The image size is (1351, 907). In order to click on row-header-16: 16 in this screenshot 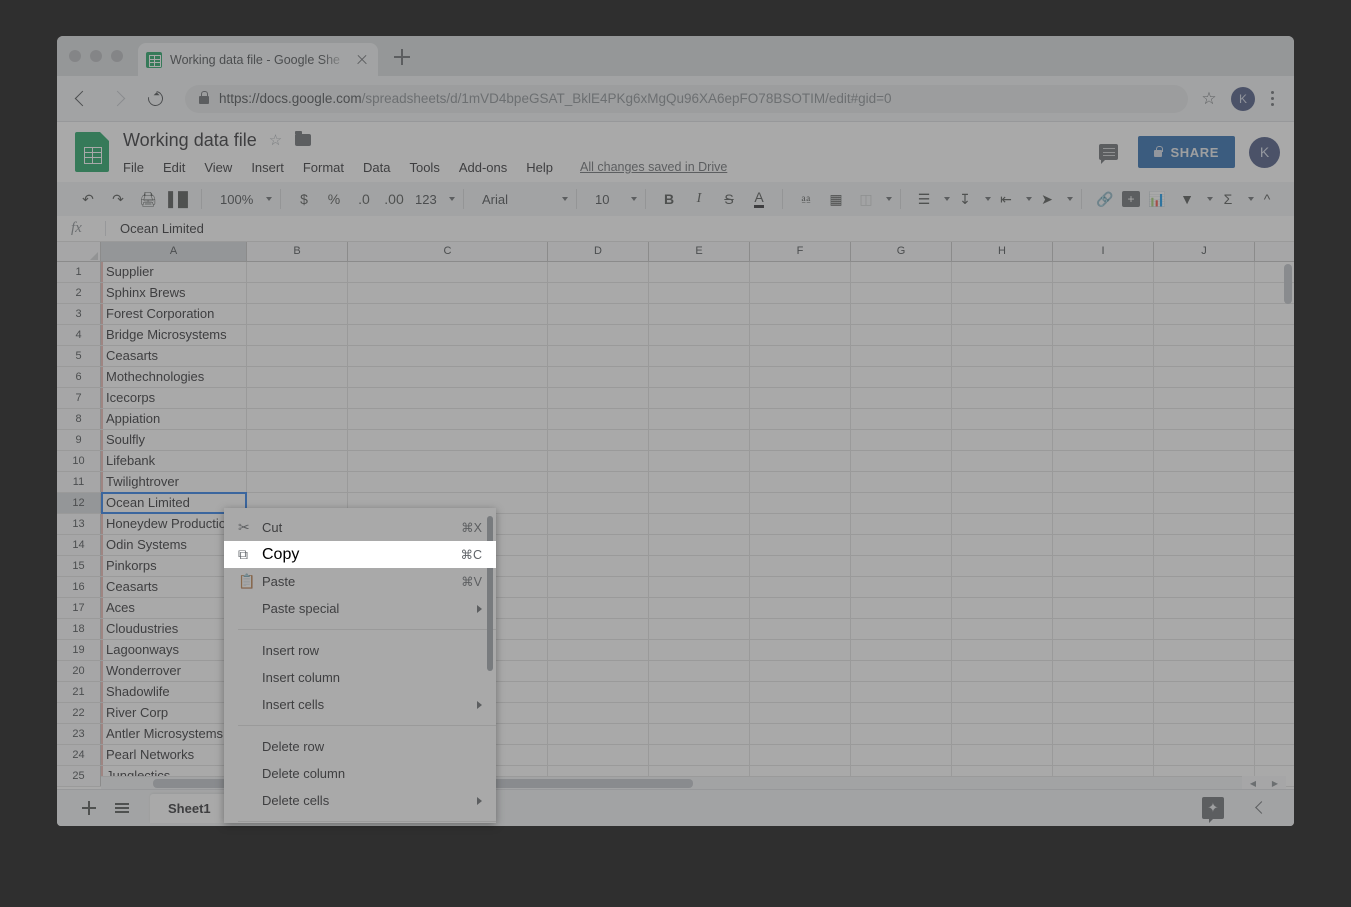, I will do `click(79, 587)`.